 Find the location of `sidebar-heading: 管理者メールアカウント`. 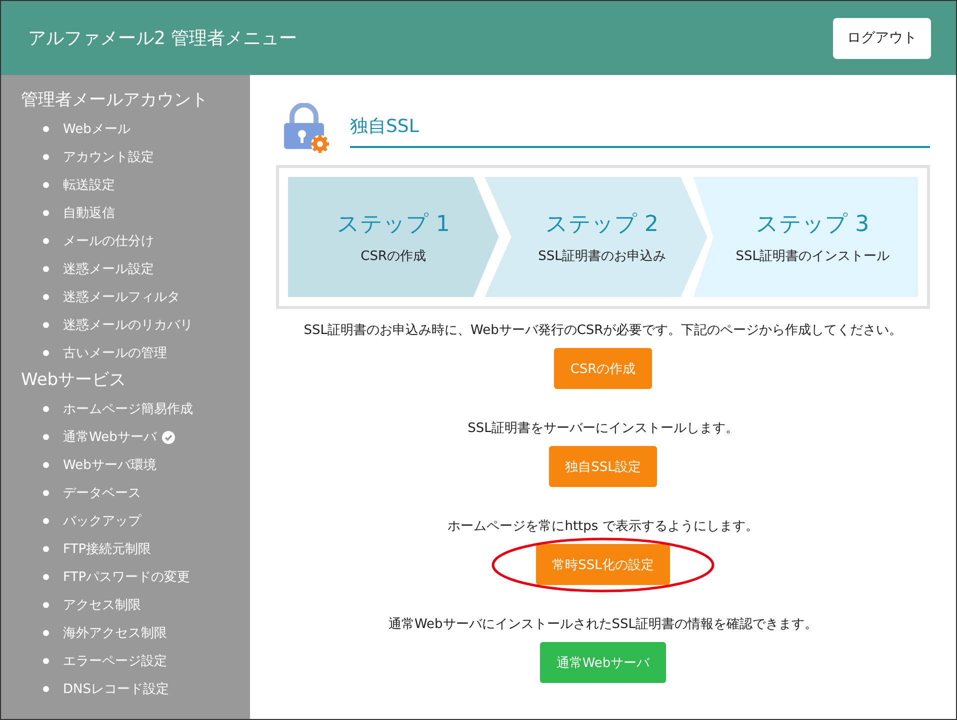

sidebar-heading: 管理者メールアカウント is located at coordinates (114, 100).